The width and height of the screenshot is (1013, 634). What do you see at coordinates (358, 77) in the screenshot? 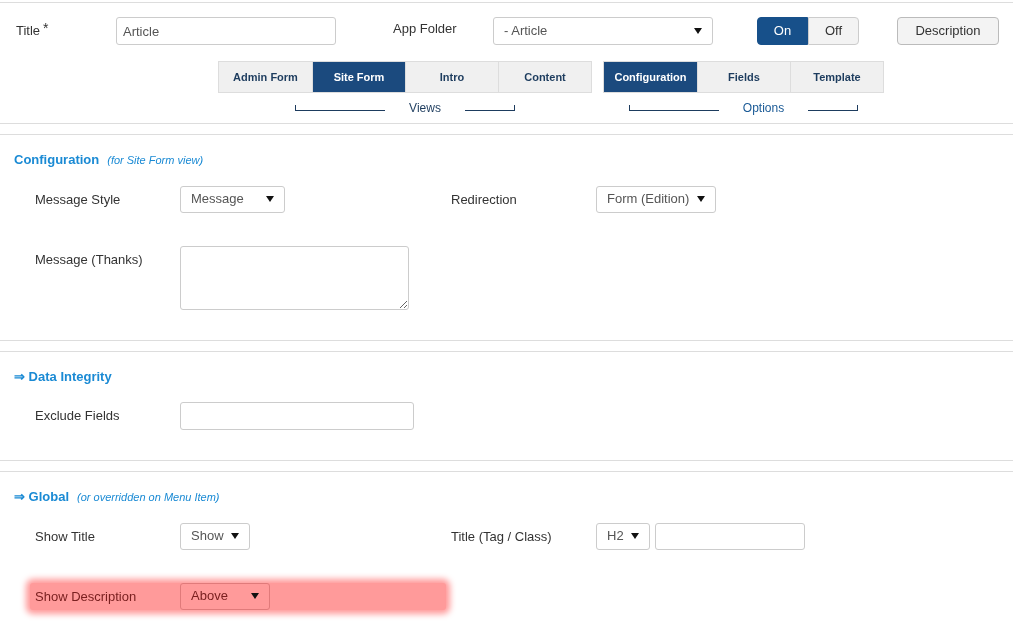
I see `tab: Site Form` at bounding box center [358, 77].